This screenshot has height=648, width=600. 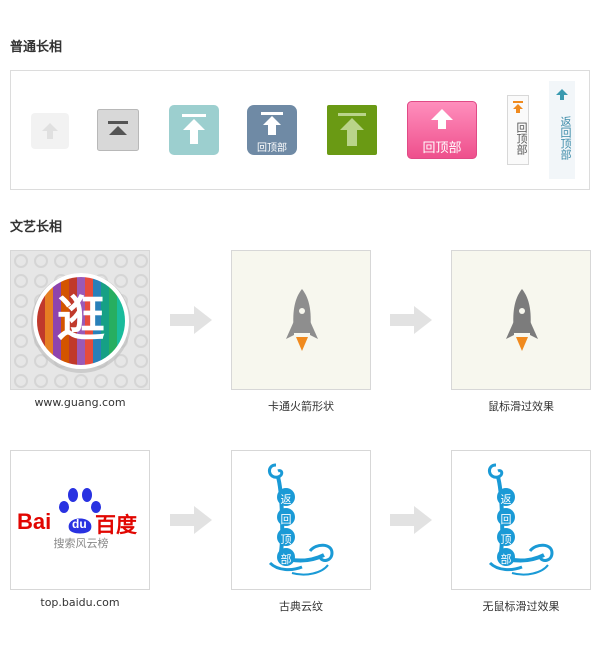 I want to click on cloud-pattern-tile: 返 回 顶 部, so click(x=301, y=520).